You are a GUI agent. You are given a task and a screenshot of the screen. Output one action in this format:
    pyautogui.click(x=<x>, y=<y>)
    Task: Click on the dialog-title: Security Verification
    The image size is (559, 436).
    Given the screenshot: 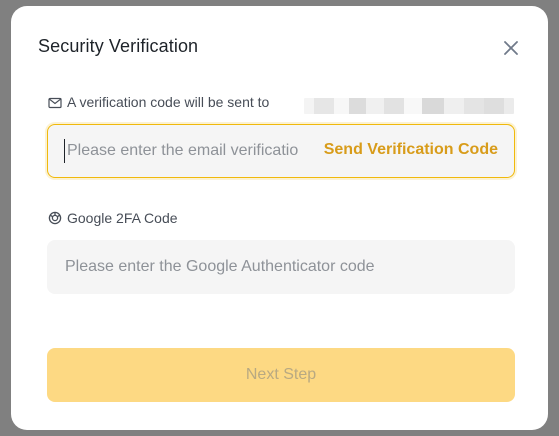 What is the action you would take?
    pyautogui.click(x=118, y=46)
    